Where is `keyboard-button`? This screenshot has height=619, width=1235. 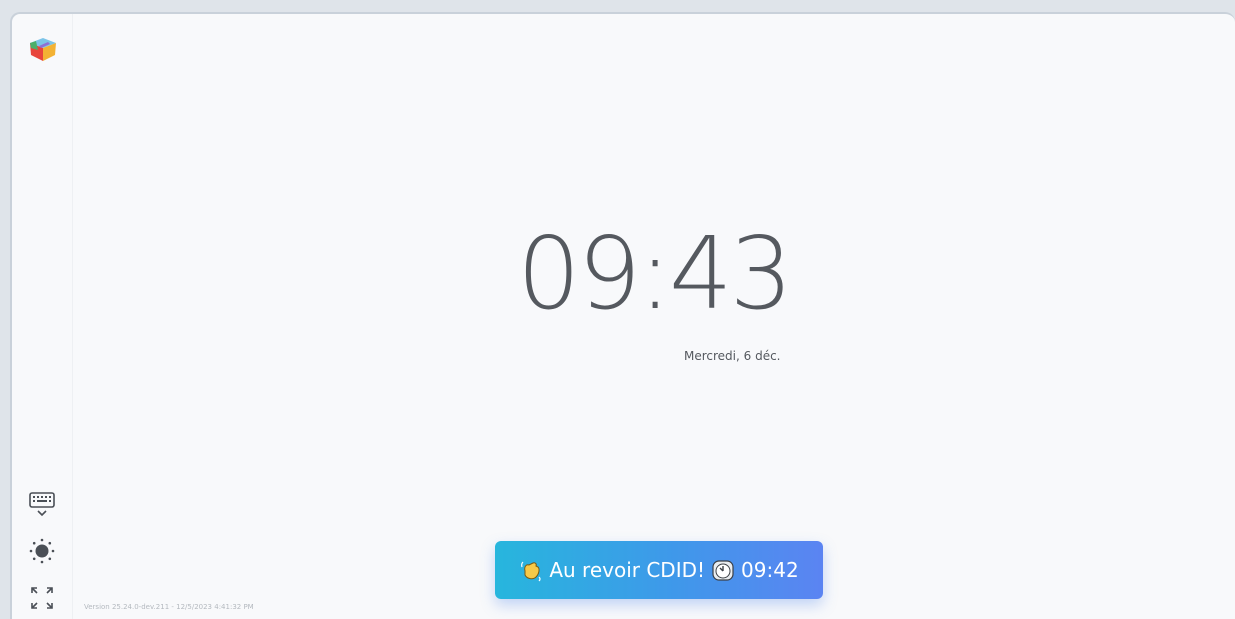
keyboard-button is located at coordinates (42, 506).